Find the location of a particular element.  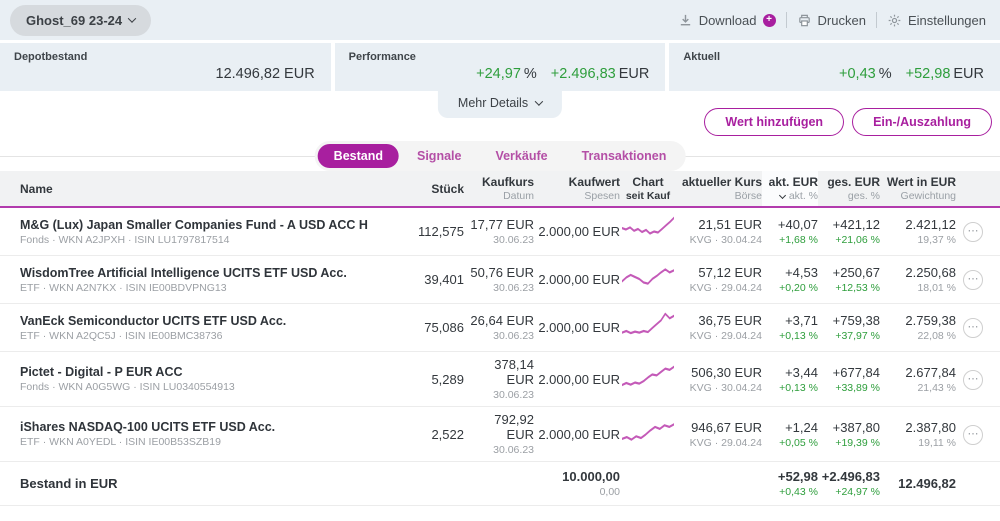

tabs-bar: Bestand Signale Verkäufe Transaktionen is located at coordinates (500, 156).